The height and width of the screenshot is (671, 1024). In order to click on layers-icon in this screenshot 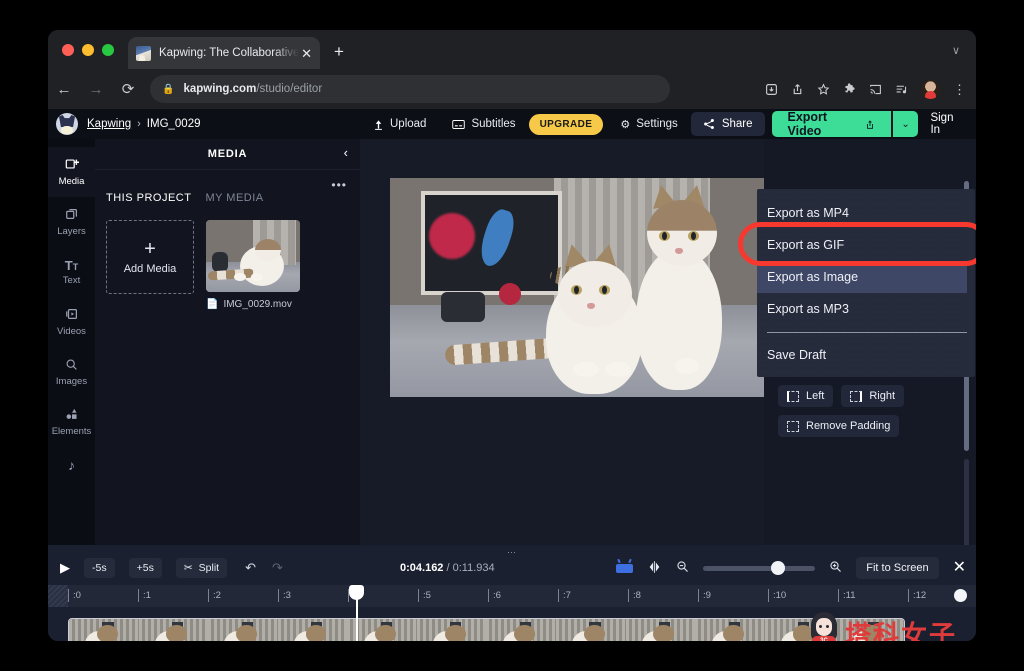, I will do `click(72, 215)`.